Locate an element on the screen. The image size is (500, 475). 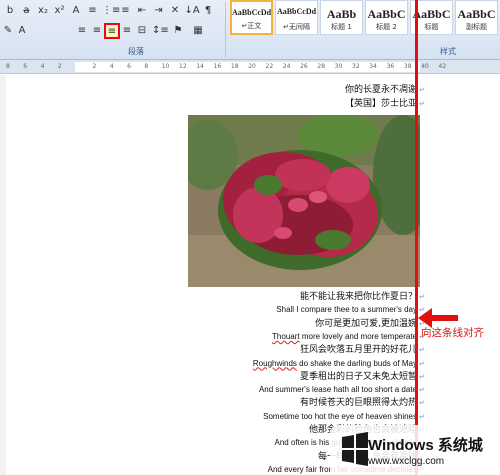
poem-line: Thouart more lovely and more temperate is located at coordinates (344, 337).